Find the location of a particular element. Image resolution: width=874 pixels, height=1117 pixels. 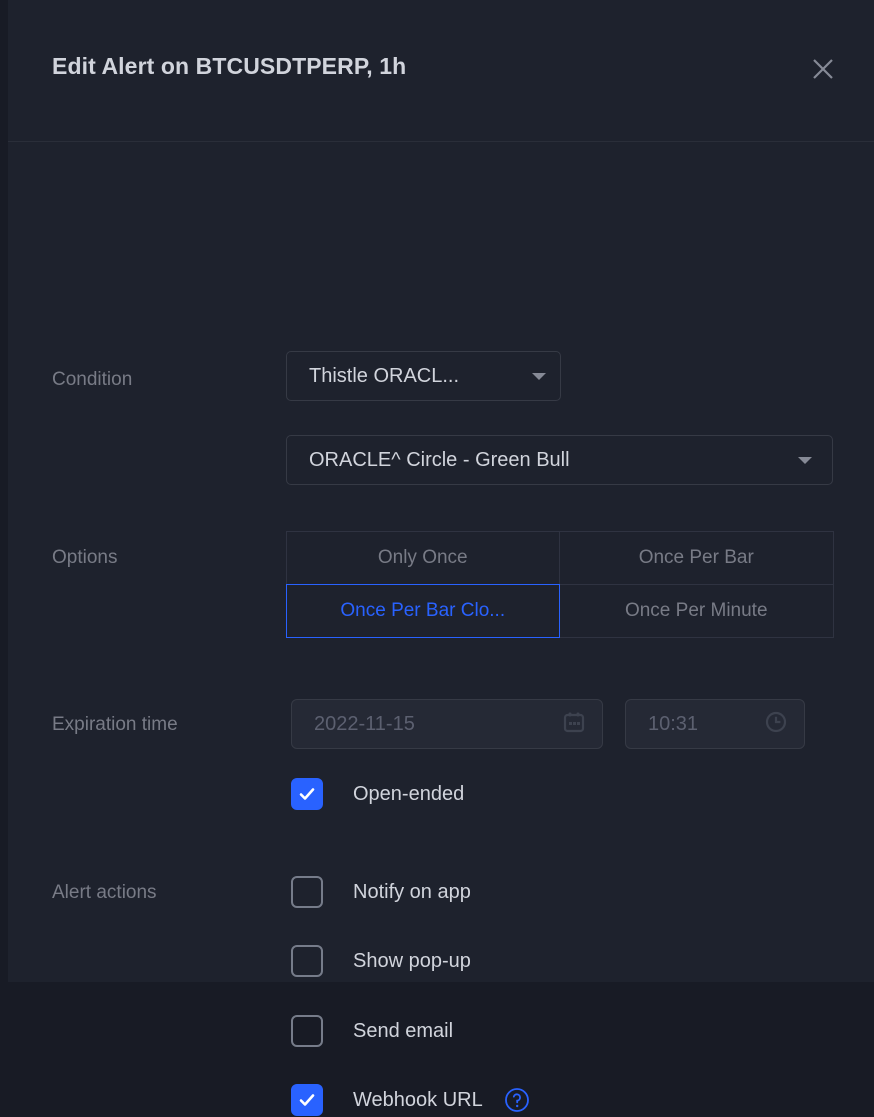

show-popup-checkbox is located at coordinates (307, 961).